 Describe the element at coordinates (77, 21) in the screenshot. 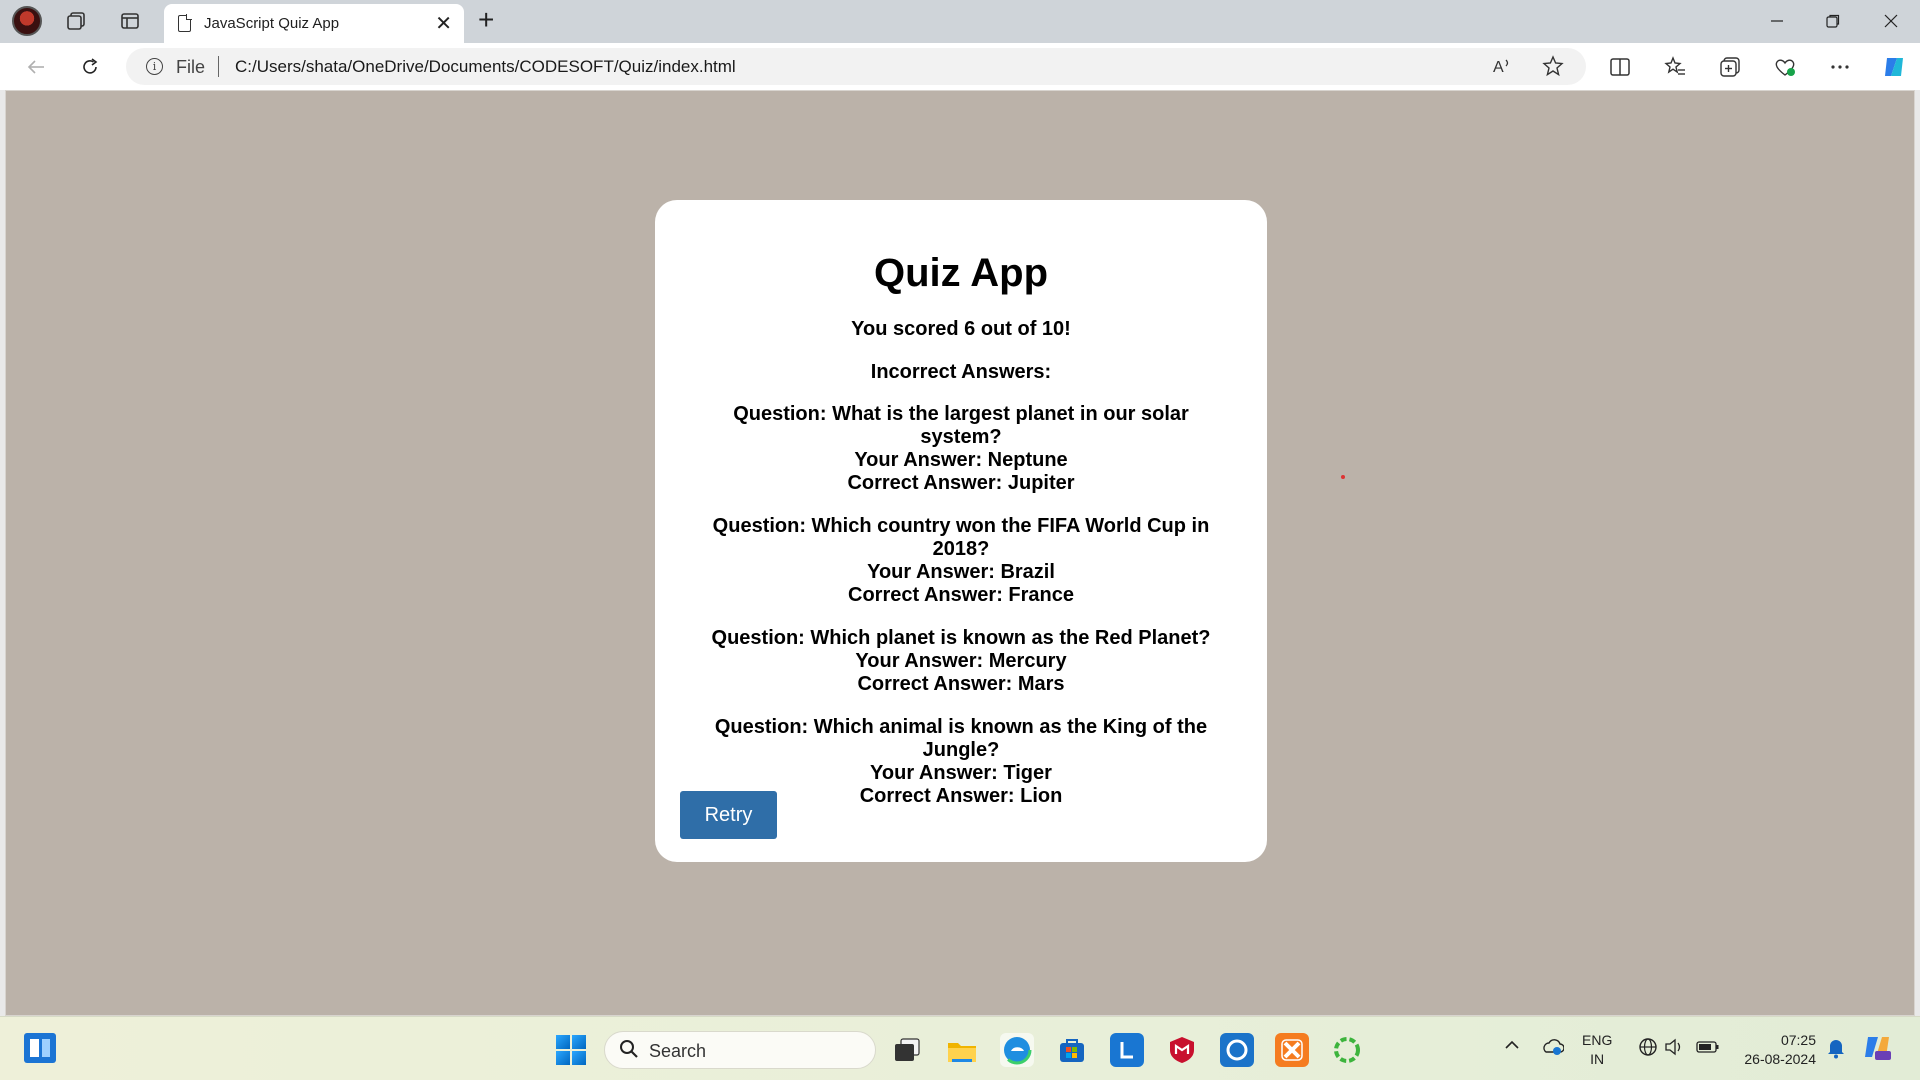

I see `workspaces-icon` at that location.